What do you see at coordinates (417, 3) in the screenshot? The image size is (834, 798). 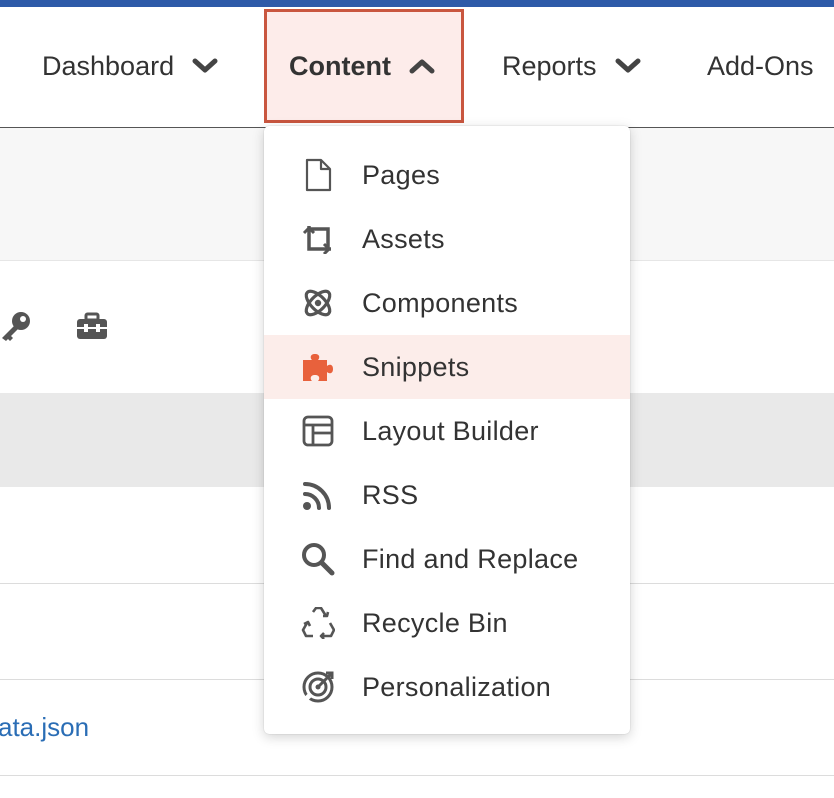 I see `top-accent-bar` at bounding box center [417, 3].